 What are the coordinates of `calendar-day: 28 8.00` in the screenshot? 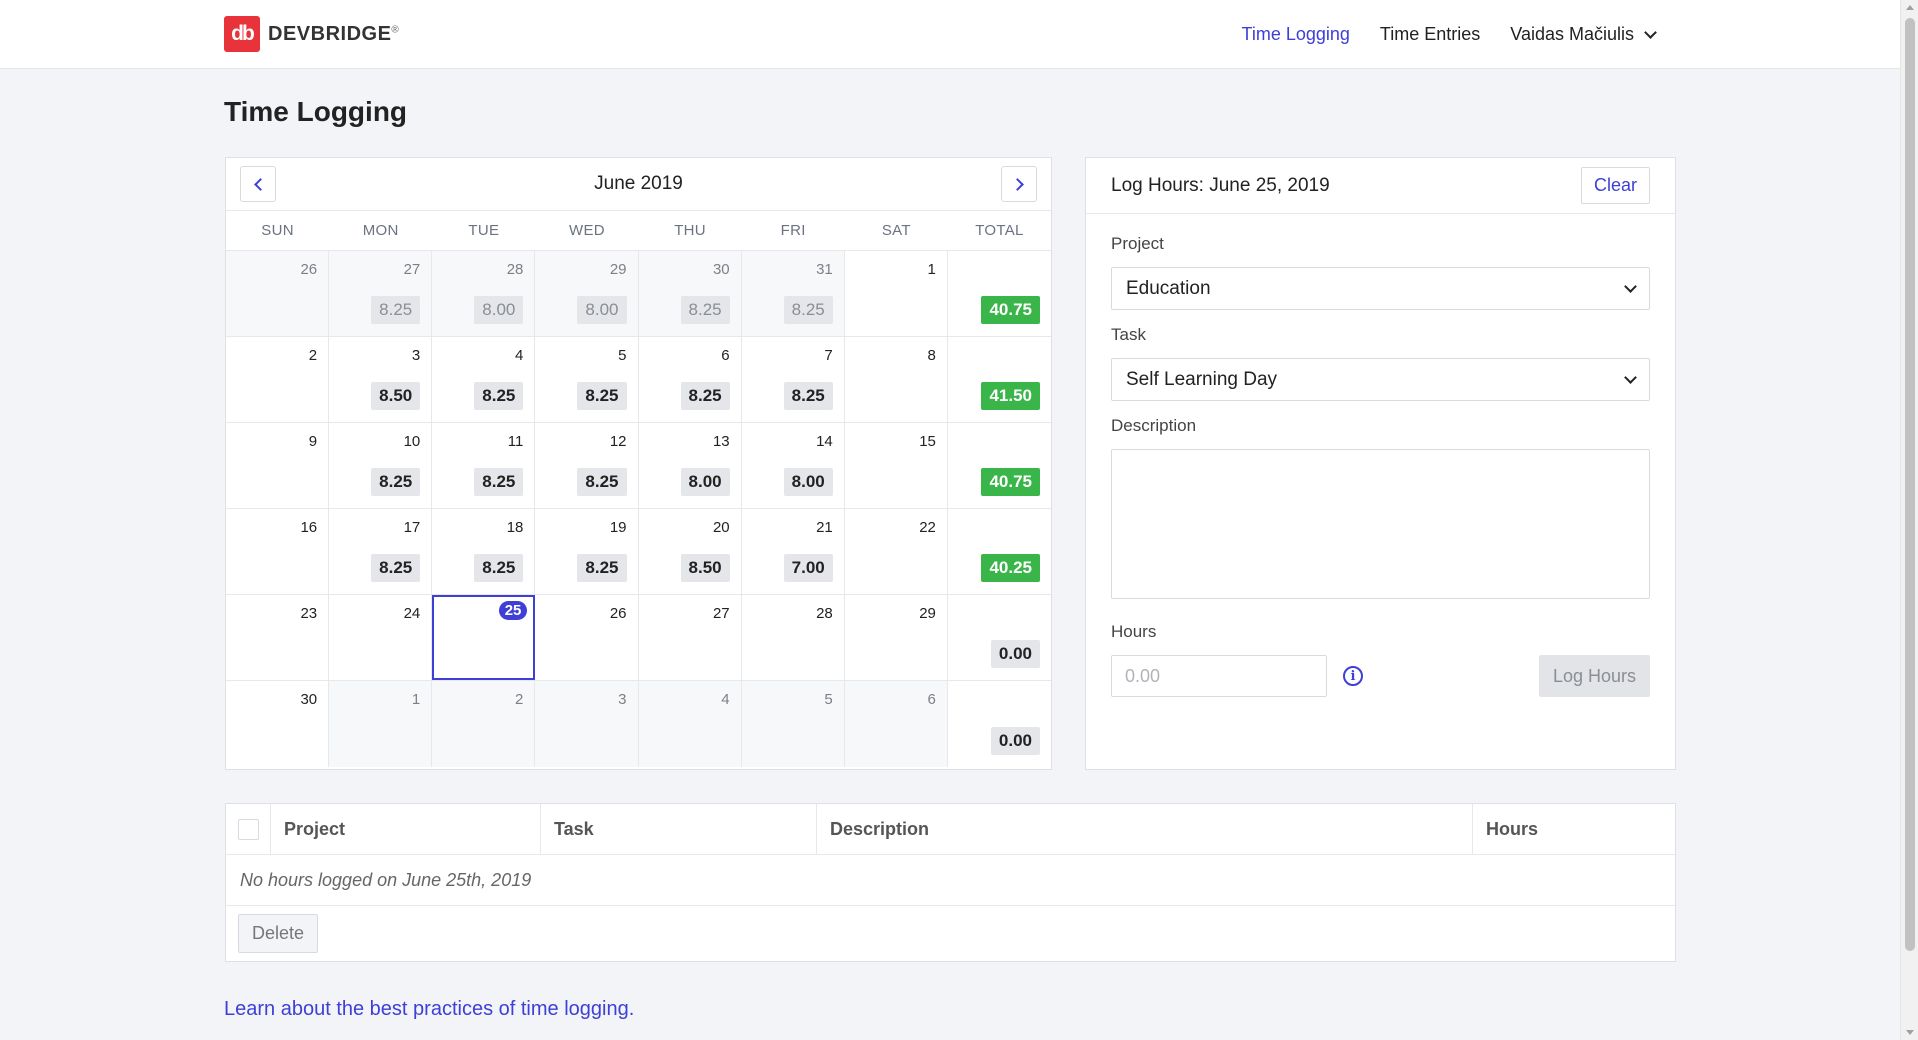 It's located at (484, 293).